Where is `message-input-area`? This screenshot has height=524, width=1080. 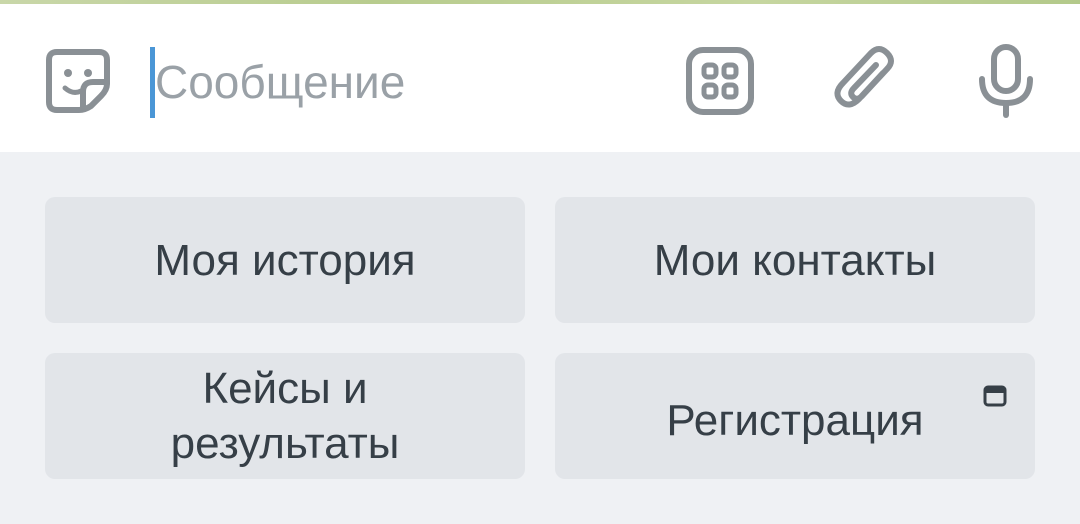 message-input-area is located at coordinates (400, 82).